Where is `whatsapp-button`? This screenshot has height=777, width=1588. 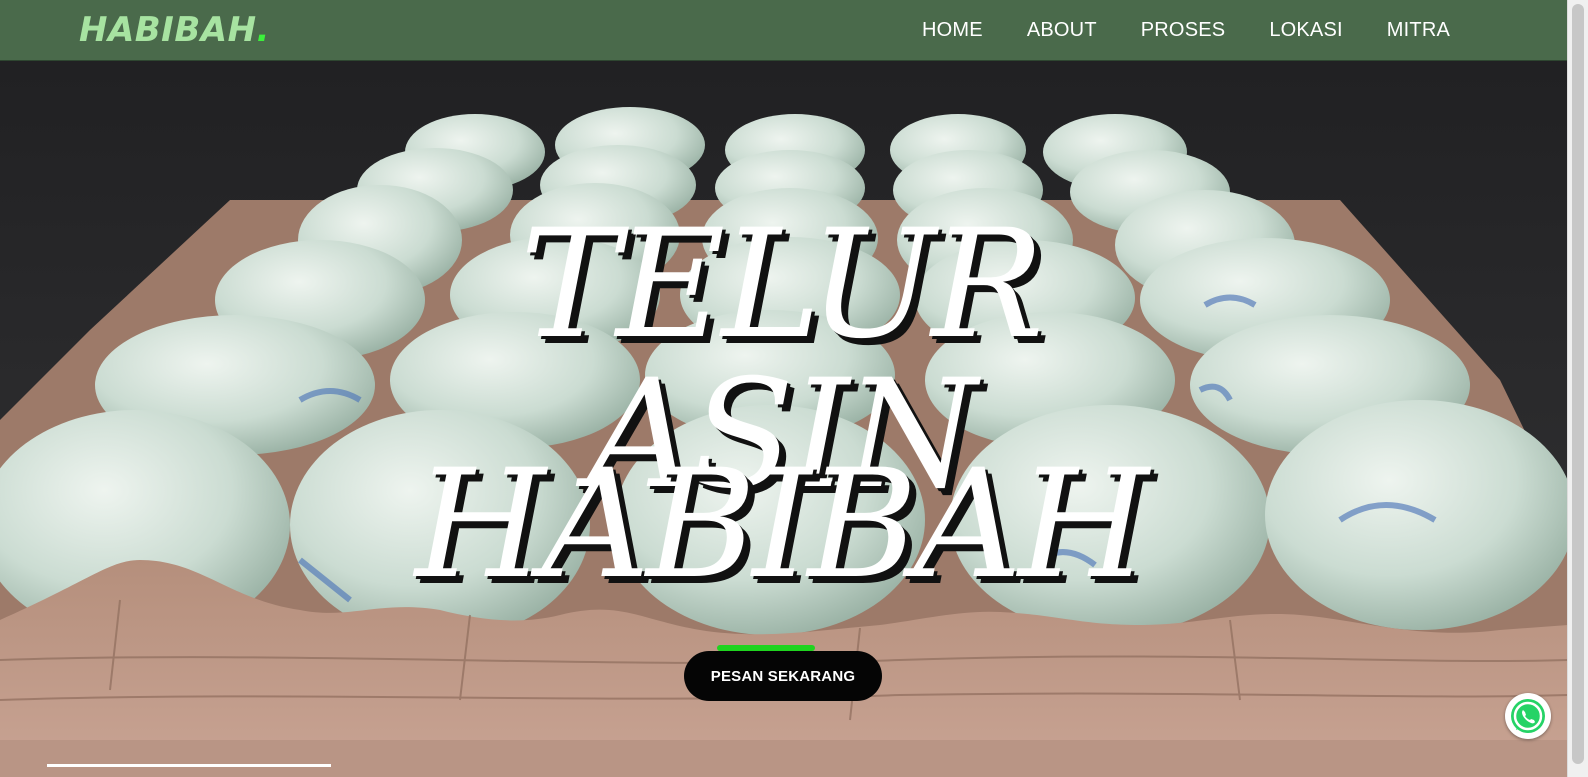 whatsapp-button is located at coordinates (1528, 716).